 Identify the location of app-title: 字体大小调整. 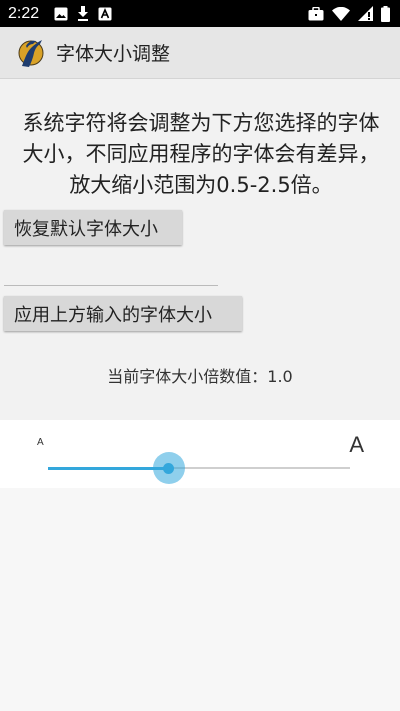
(113, 54).